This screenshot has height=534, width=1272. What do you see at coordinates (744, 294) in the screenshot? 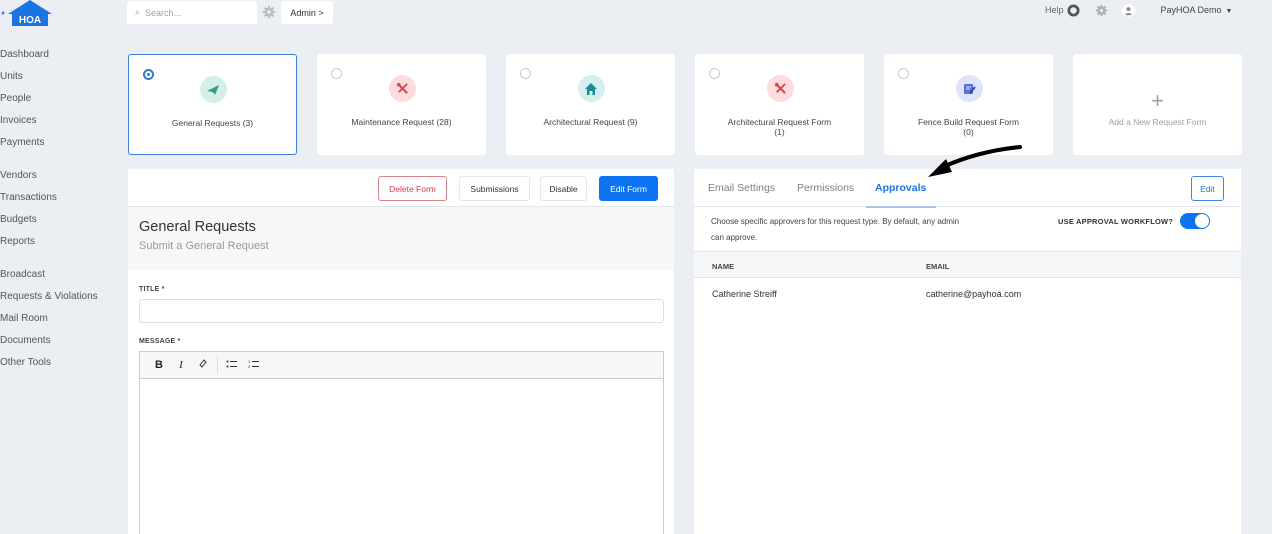
I see `approver-name: Catherine Streiff` at bounding box center [744, 294].